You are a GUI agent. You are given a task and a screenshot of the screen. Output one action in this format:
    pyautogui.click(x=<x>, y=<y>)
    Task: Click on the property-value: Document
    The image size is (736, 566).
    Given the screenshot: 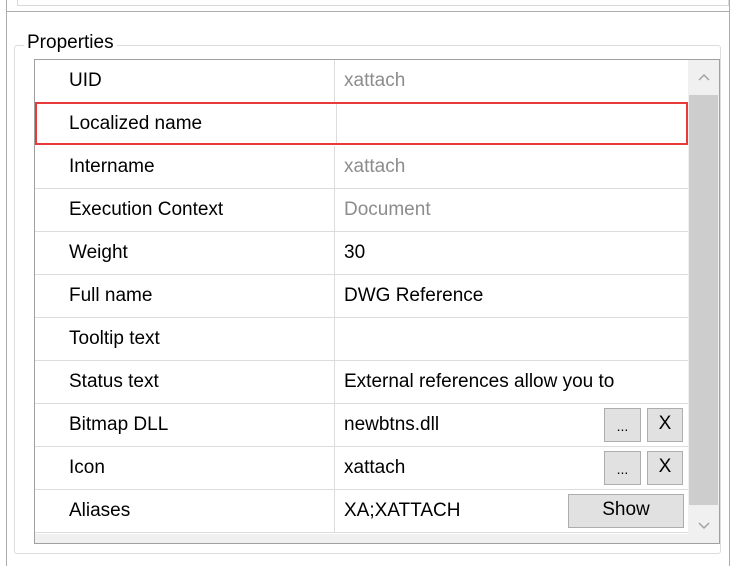 What is the action you would take?
    pyautogui.click(x=387, y=209)
    